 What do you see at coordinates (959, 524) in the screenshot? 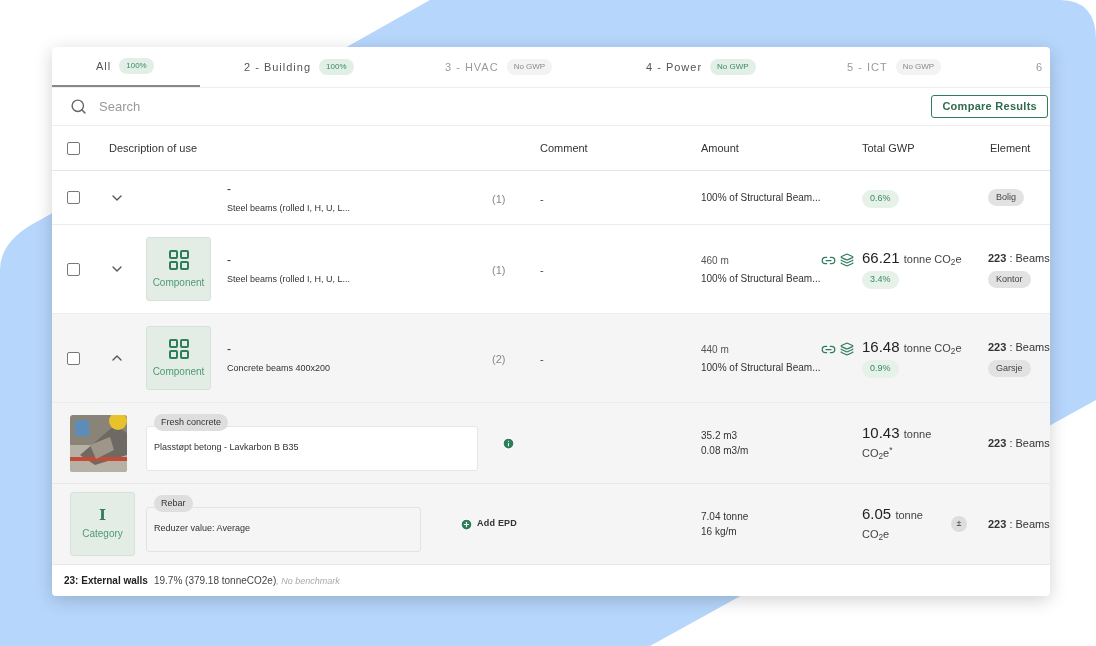
I see `range-button: ±` at bounding box center [959, 524].